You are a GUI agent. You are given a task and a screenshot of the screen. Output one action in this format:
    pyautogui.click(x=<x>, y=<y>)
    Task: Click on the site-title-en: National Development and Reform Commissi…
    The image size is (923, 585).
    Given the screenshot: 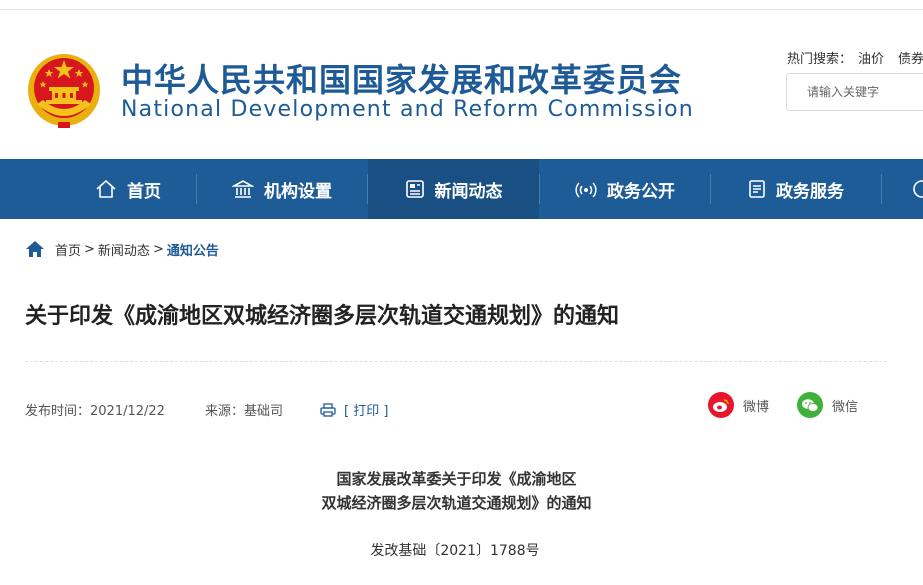 What is the action you would take?
    pyautogui.click(x=407, y=110)
    